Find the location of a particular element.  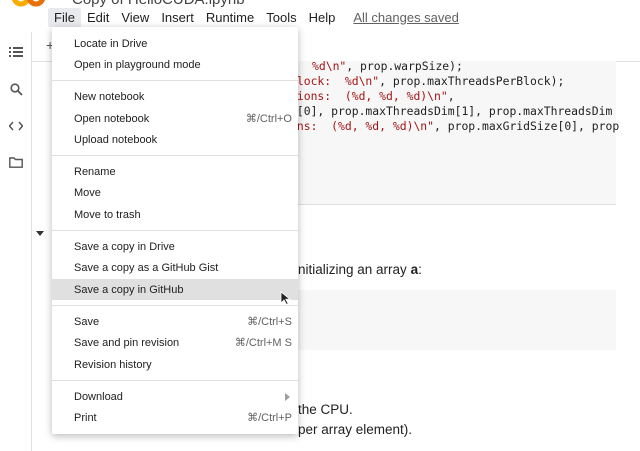

menu-help: Help is located at coordinates (322, 17).